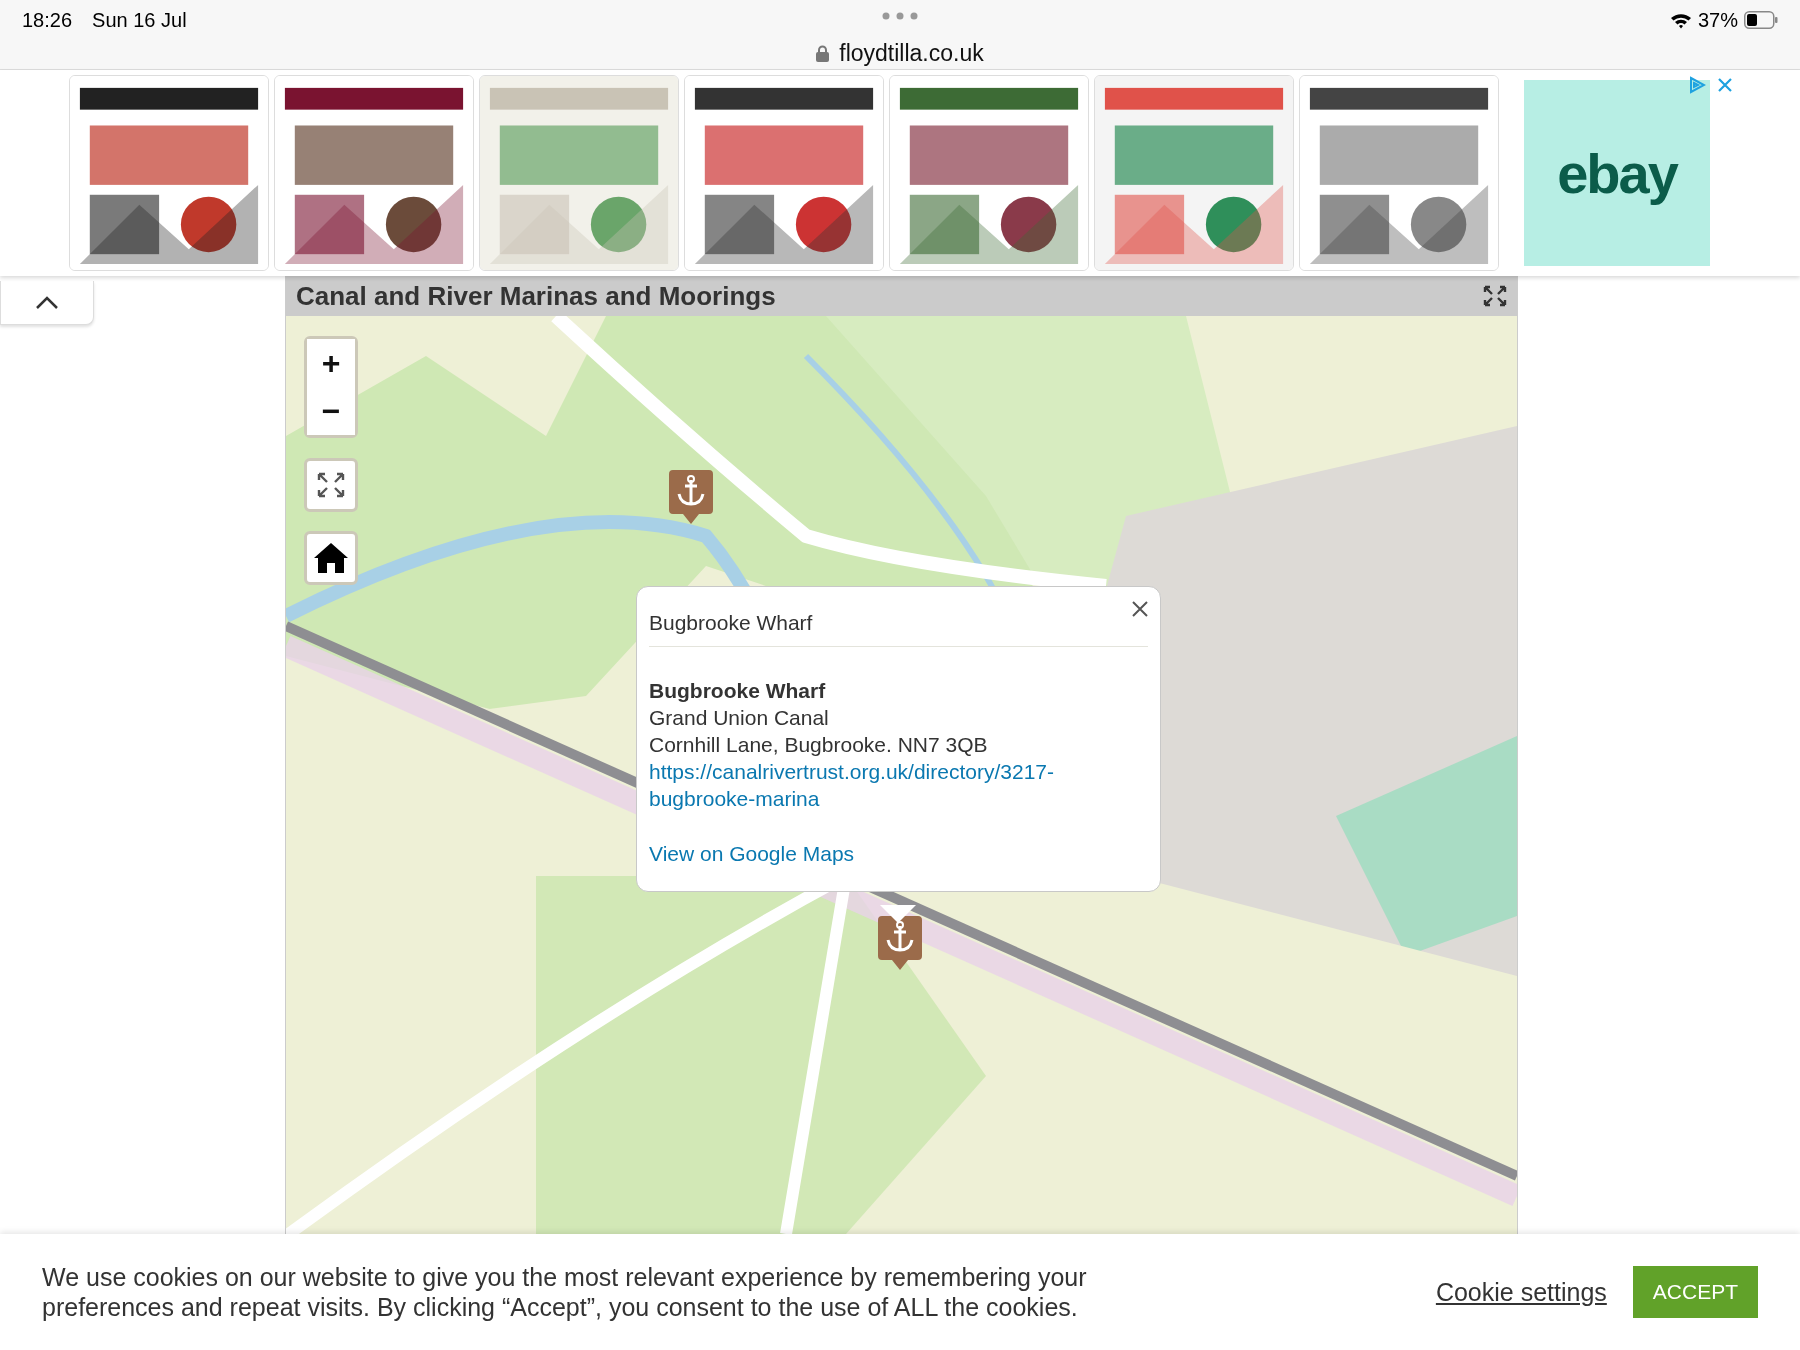  Describe the element at coordinates (1495, 296) in the screenshot. I see `fullscreen-icon` at that location.